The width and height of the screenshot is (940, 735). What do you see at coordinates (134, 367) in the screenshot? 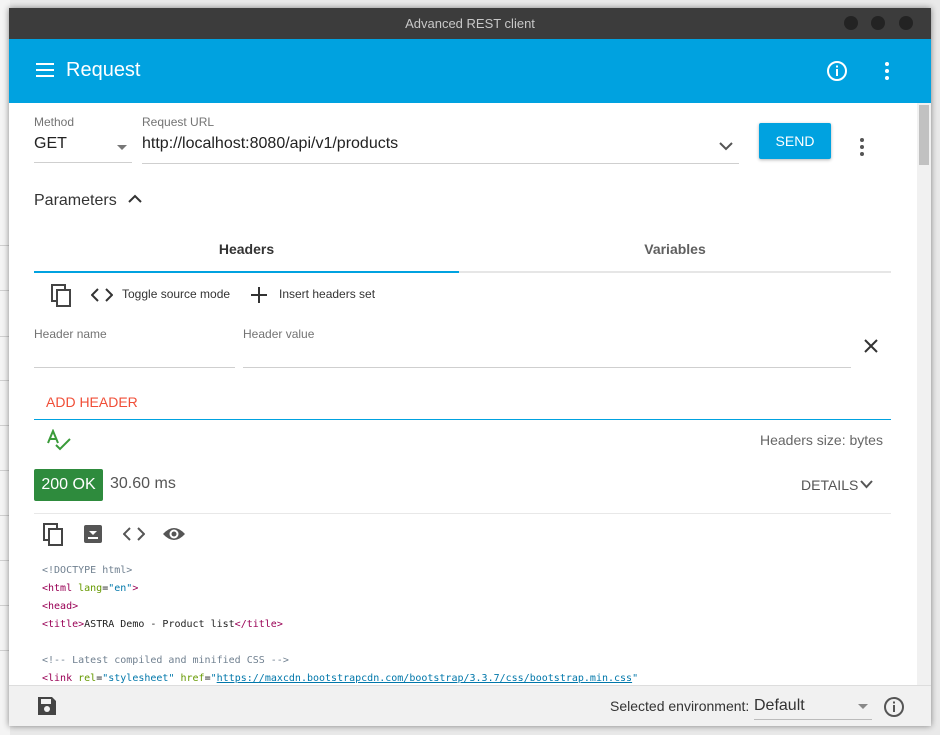
I see `header-name-underline` at bounding box center [134, 367].